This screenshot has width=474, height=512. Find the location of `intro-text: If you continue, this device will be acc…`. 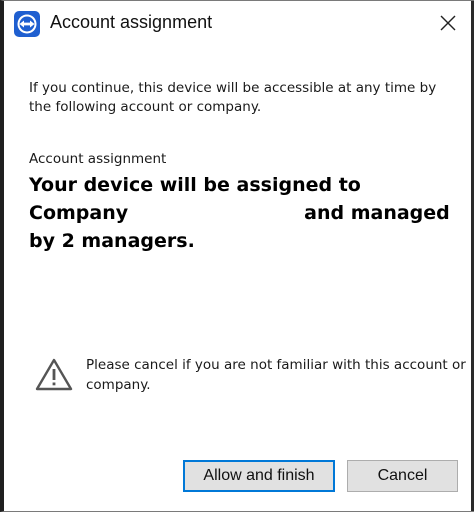

intro-text: If you continue, this device will be acc… is located at coordinates (233, 97).